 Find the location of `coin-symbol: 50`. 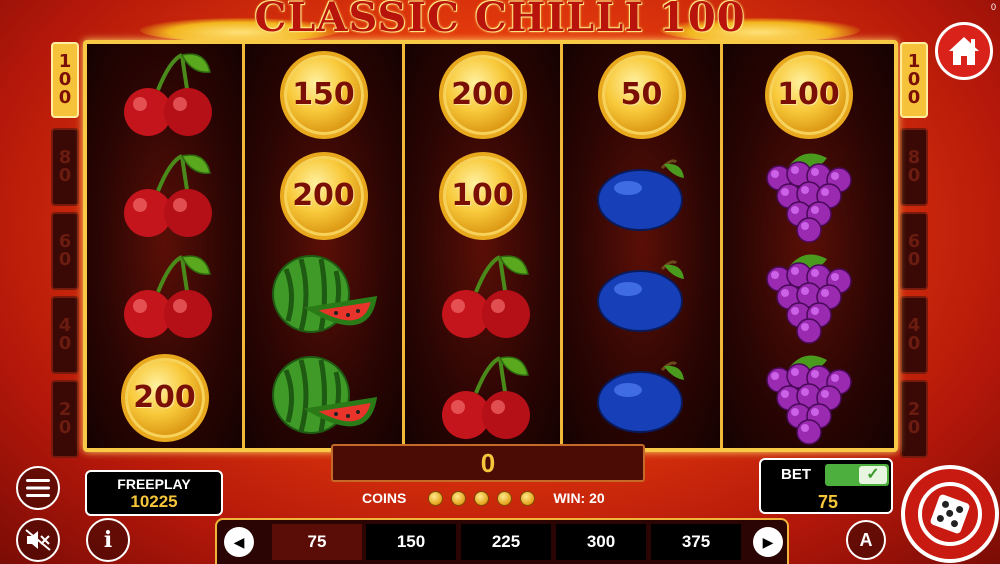

coin-symbol: 50 is located at coordinates (641, 94).